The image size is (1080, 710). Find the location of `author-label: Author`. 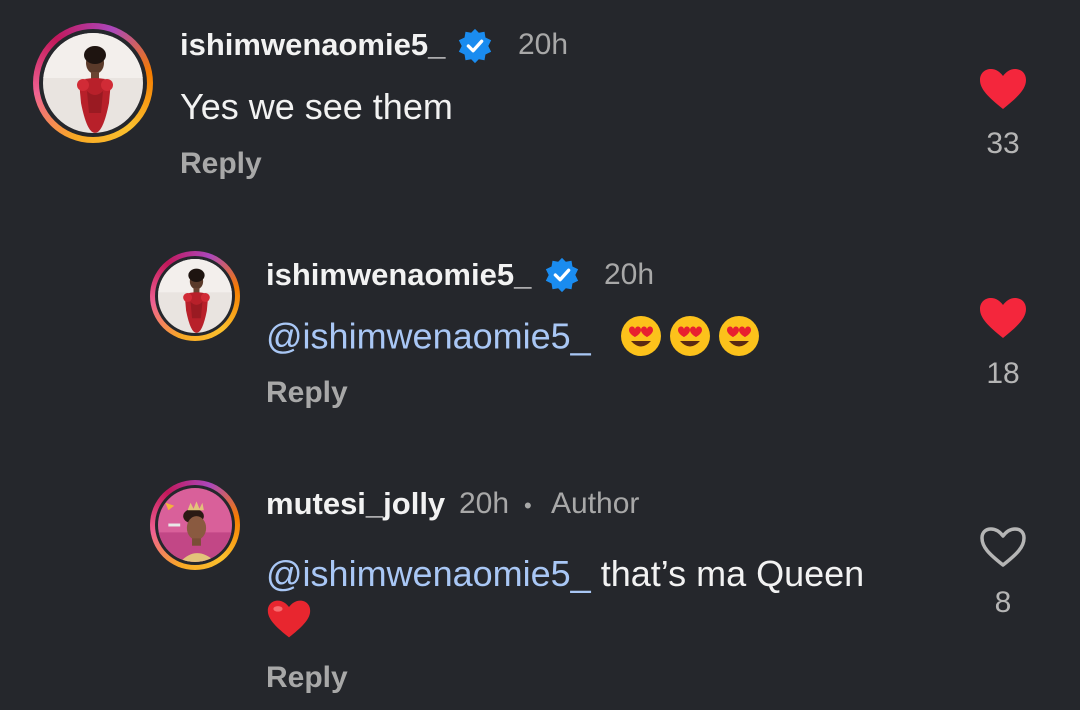

author-label: Author is located at coordinates (595, 503).